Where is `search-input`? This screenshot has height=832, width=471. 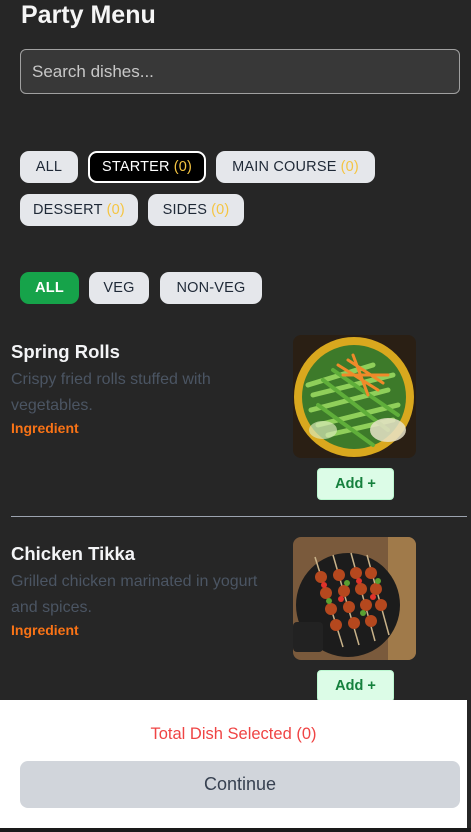
search-input is located at coordinates (240, 71).